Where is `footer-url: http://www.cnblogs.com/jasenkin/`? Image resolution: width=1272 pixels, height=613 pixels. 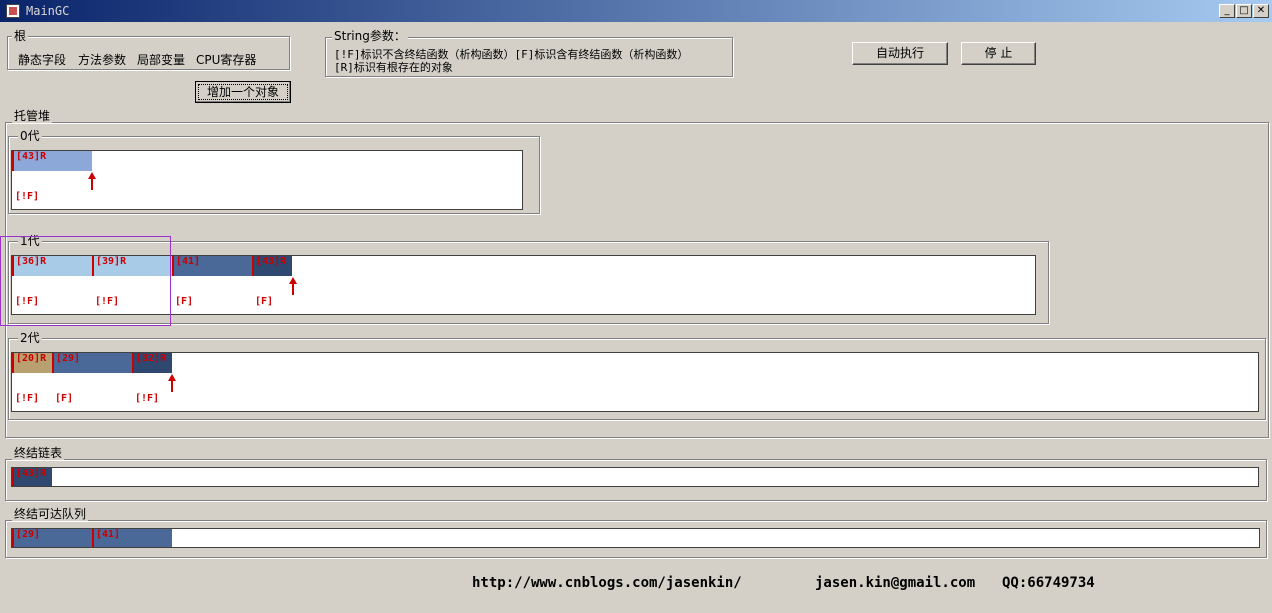 footer-url: http://www.cnblogs.com/jasenkin/ is located at coordinates (607, 583).